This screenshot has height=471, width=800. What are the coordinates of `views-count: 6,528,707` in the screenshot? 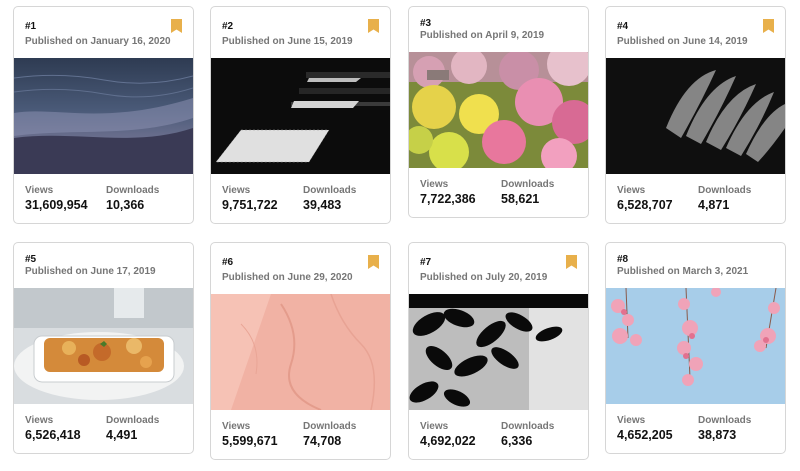 It's located at (645, 205).